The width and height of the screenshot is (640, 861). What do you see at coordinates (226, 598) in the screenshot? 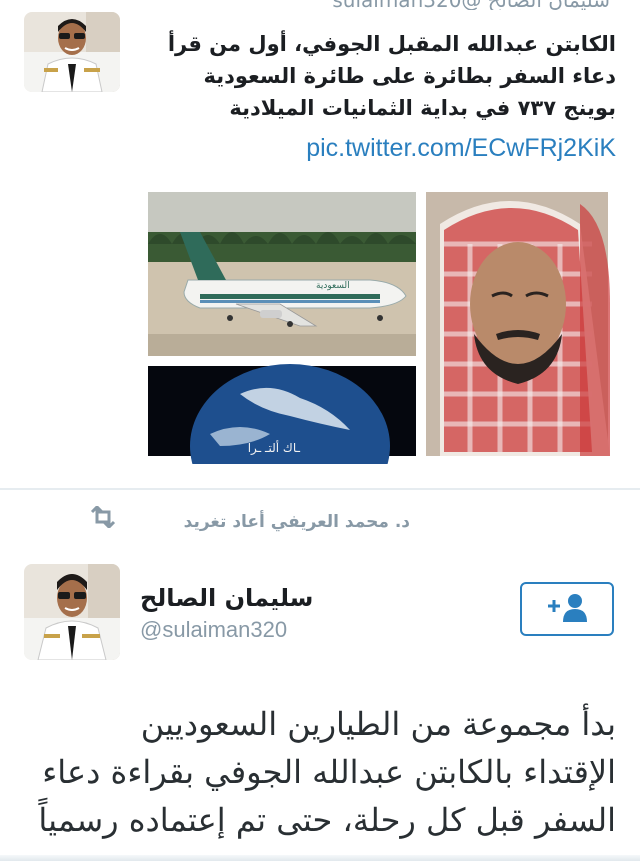
I see `user-display-name: سليمان الصالح` at bounding box center [226, 598].